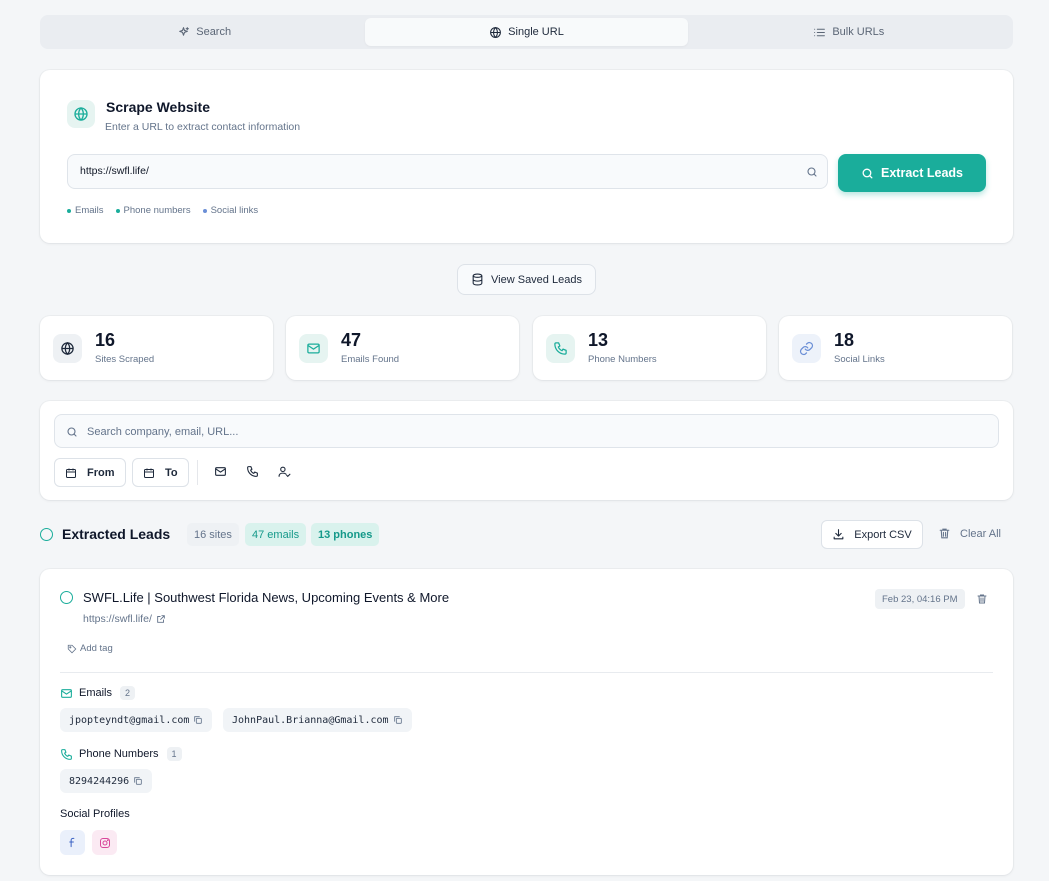  What do you see at coordinates (72, 842) in the screenshot?
I see `facebook-icon` at bounding box center [72, 842].